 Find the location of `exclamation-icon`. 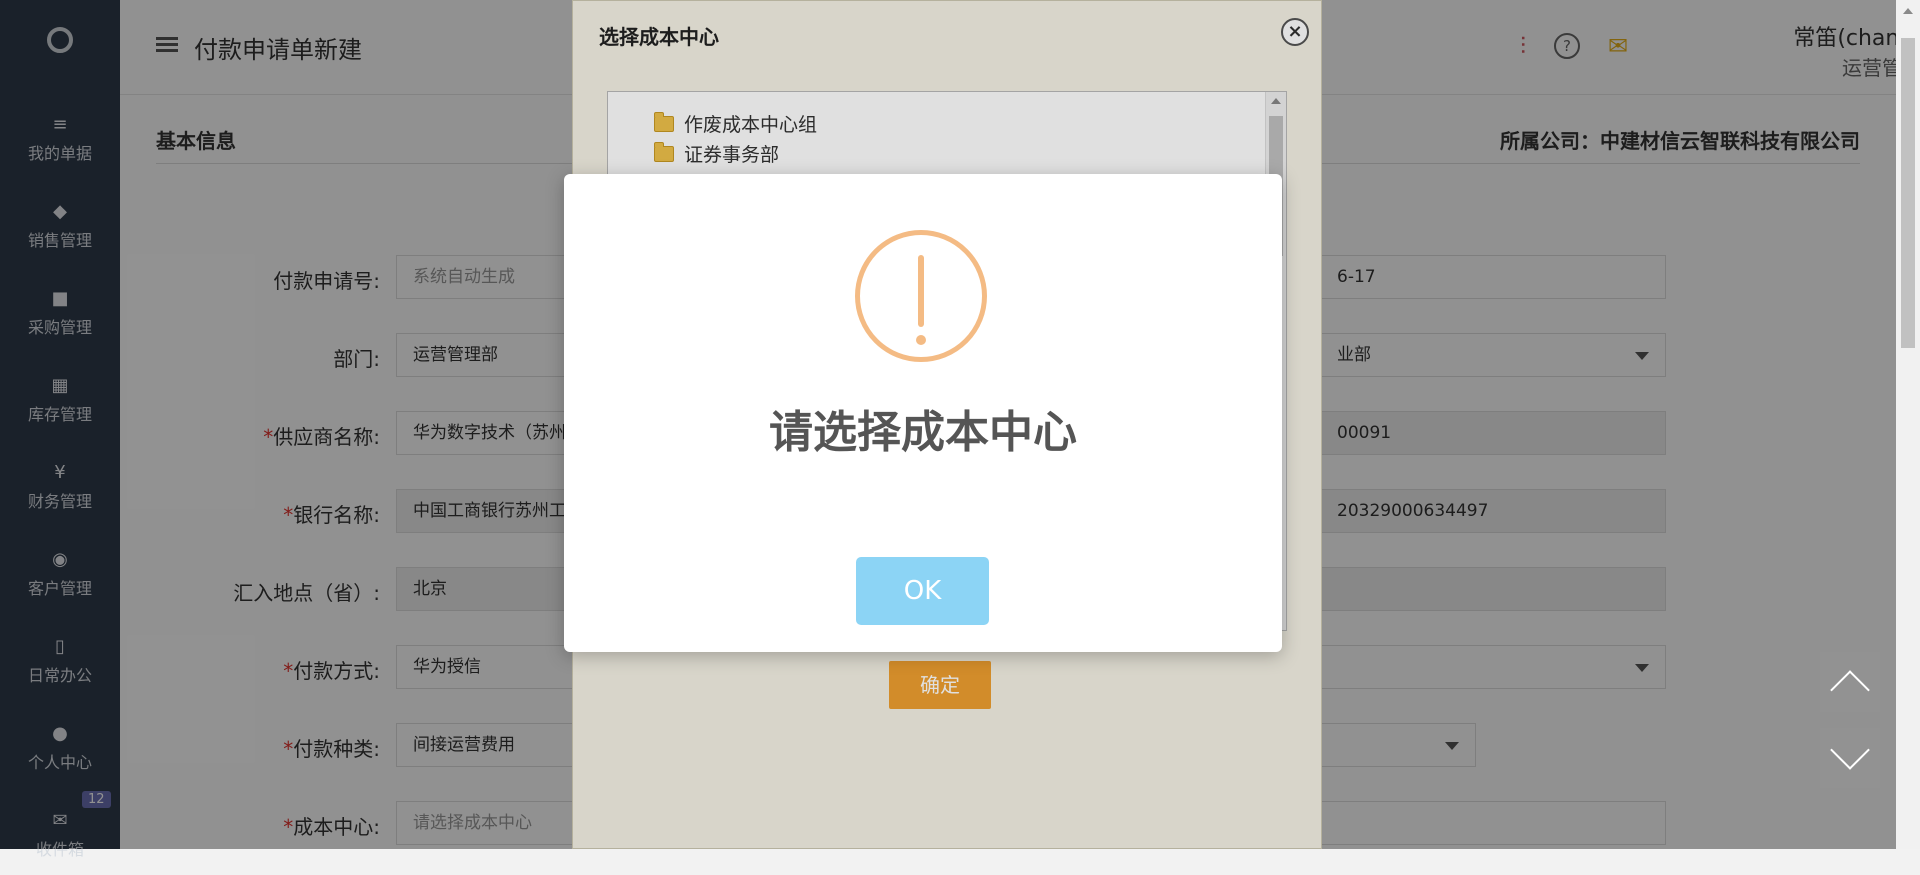

exclamation-icon is located at coordinates (921, 296).